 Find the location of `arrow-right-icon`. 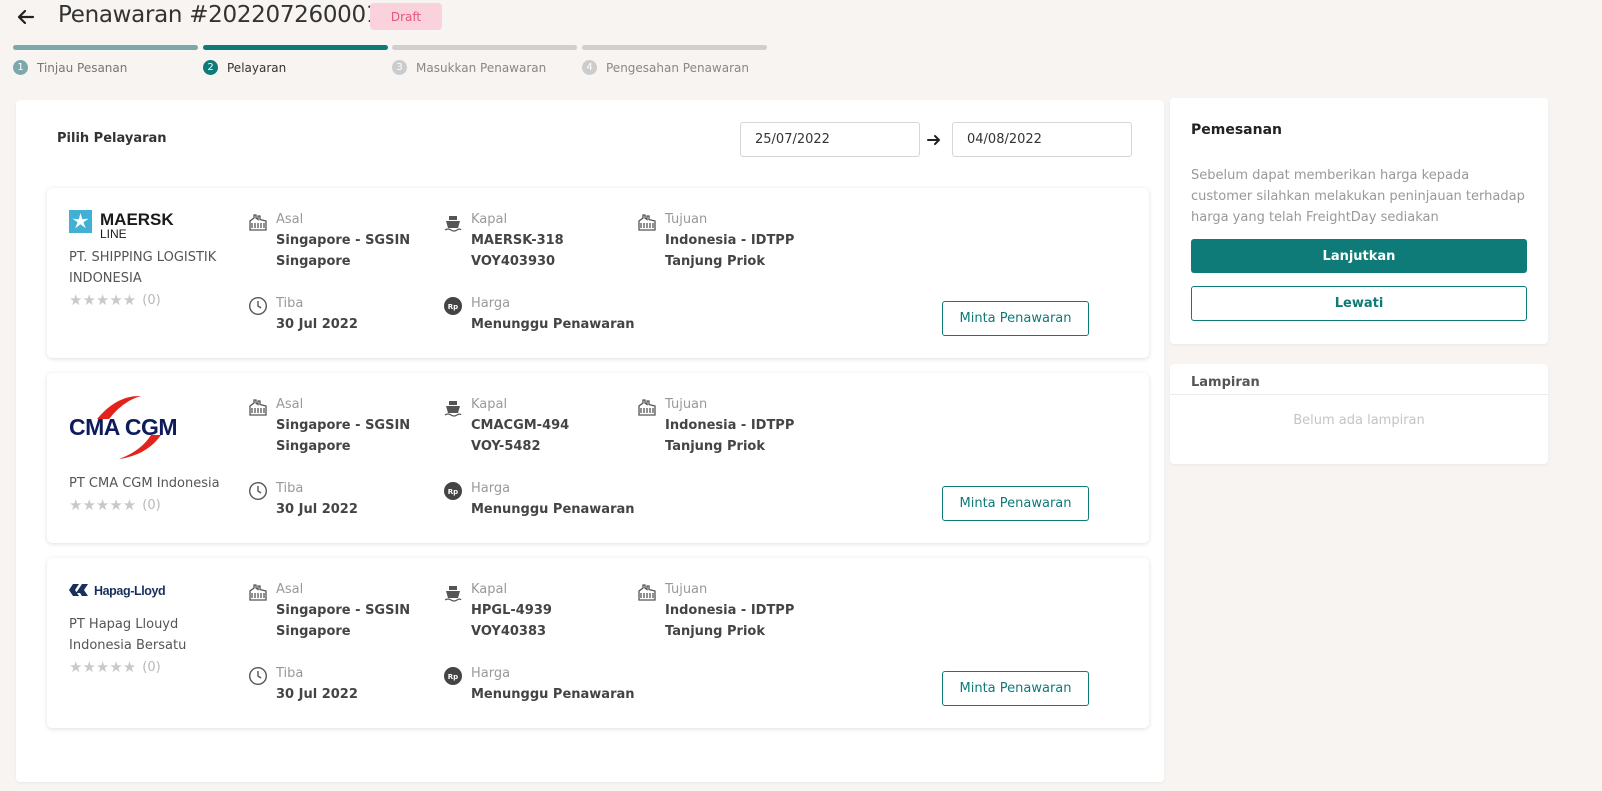

arrow-right-icon is located at coordinates (933, 140).